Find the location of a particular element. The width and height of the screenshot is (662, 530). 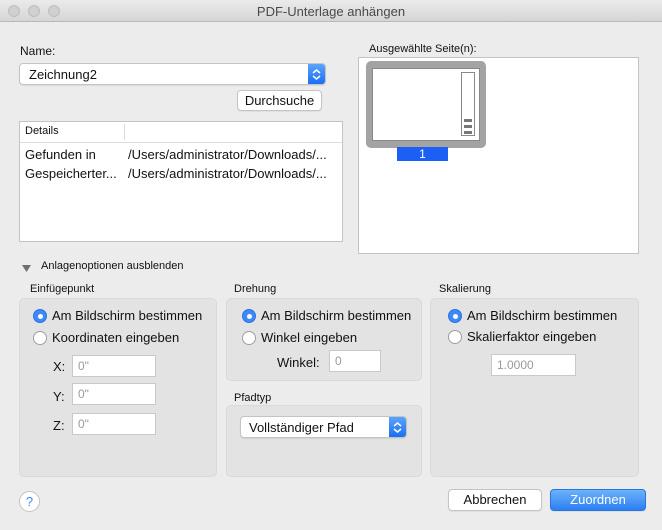

path-type-title: Pfadtyp is located at coordinates (253, 398).